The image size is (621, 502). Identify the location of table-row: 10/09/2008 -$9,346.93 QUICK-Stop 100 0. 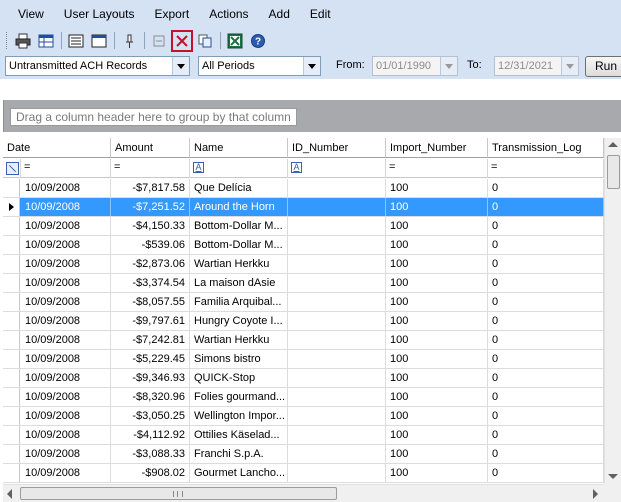
(303, 378).